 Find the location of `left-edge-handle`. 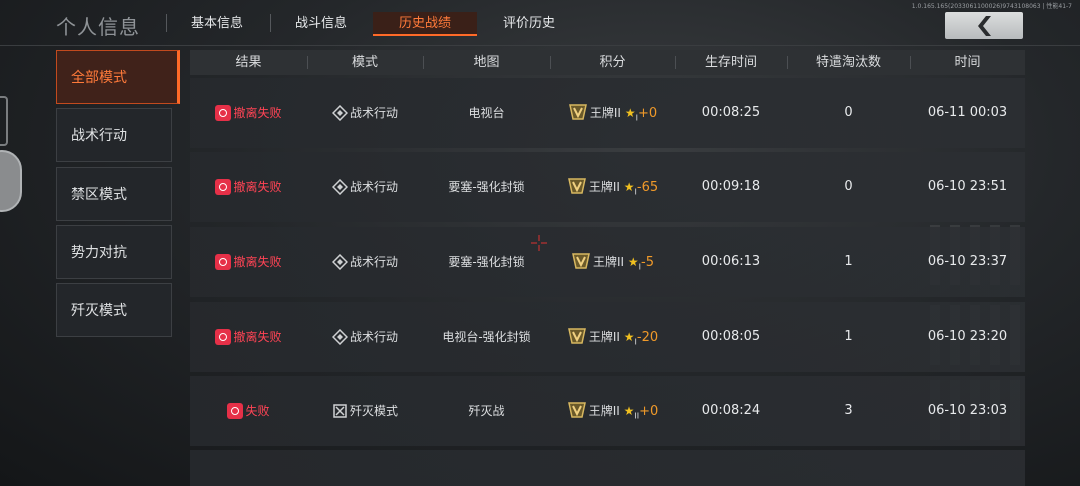

left-edge-handle is located at coordinates (4, 121).